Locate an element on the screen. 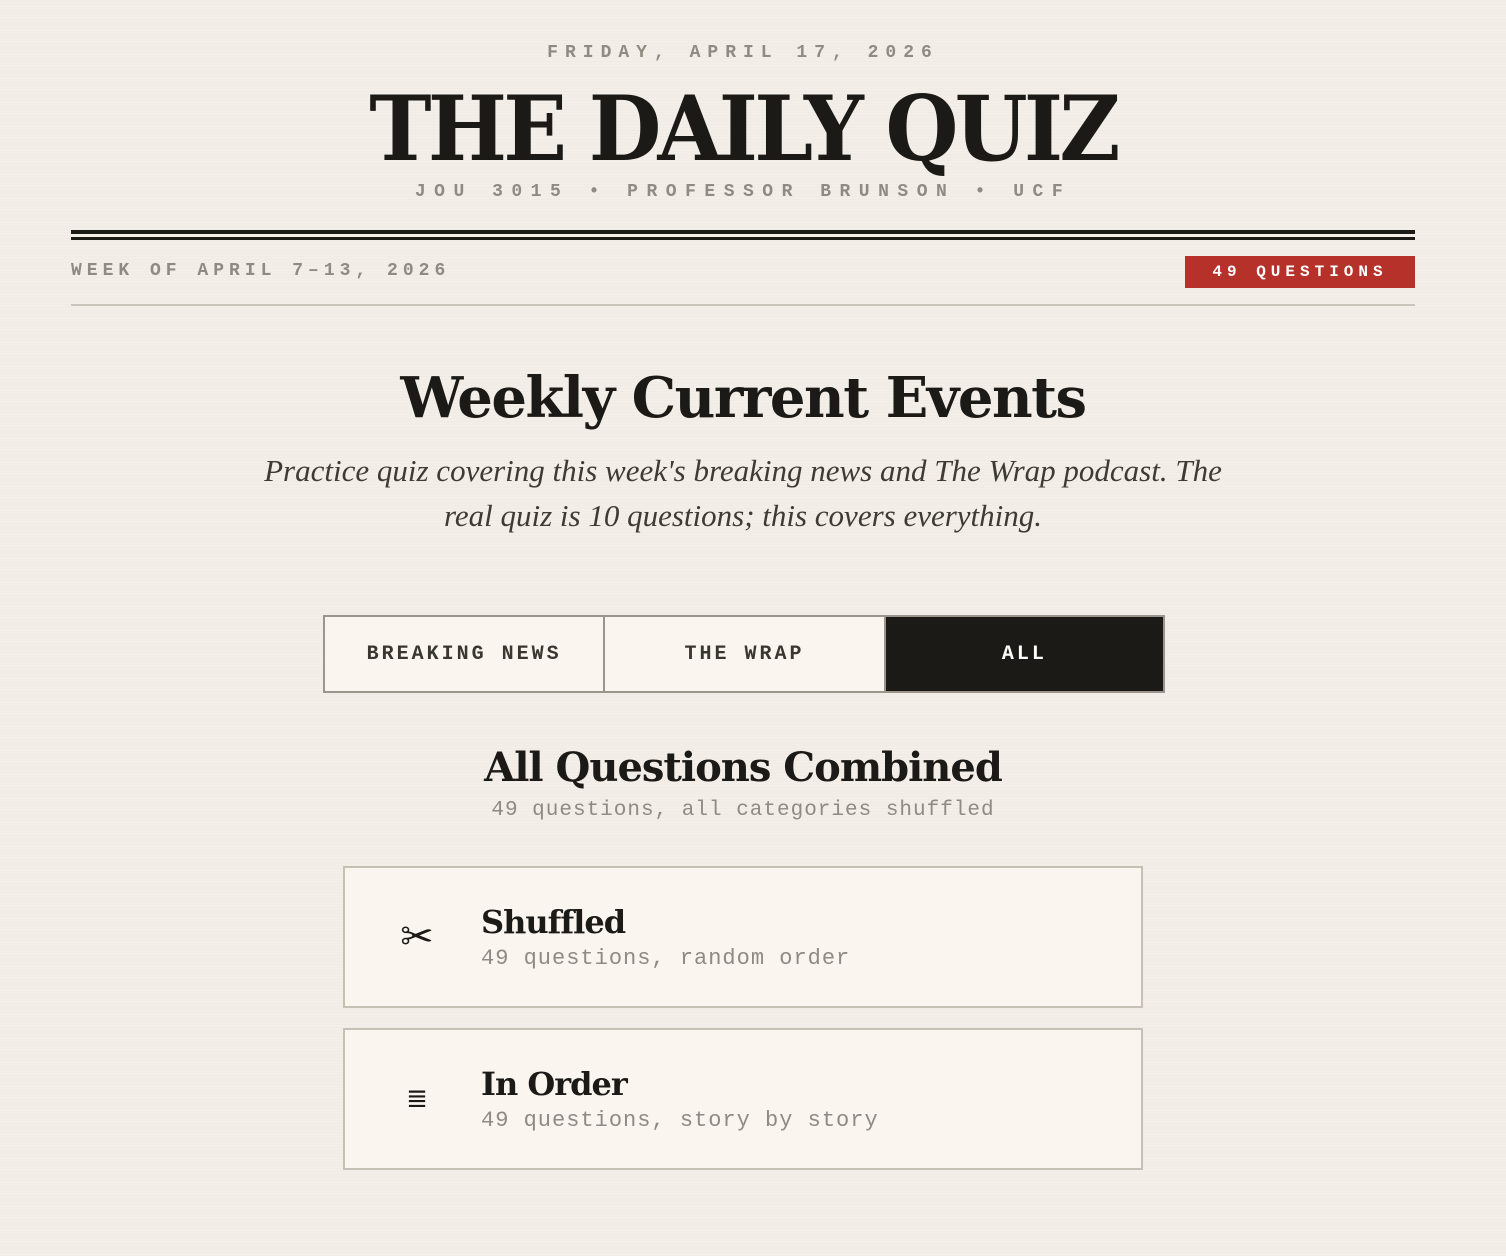 The height and width of the screenshot is (1256, 1506). page-title: Weekly Current Events is located at coordinates (743, 398).